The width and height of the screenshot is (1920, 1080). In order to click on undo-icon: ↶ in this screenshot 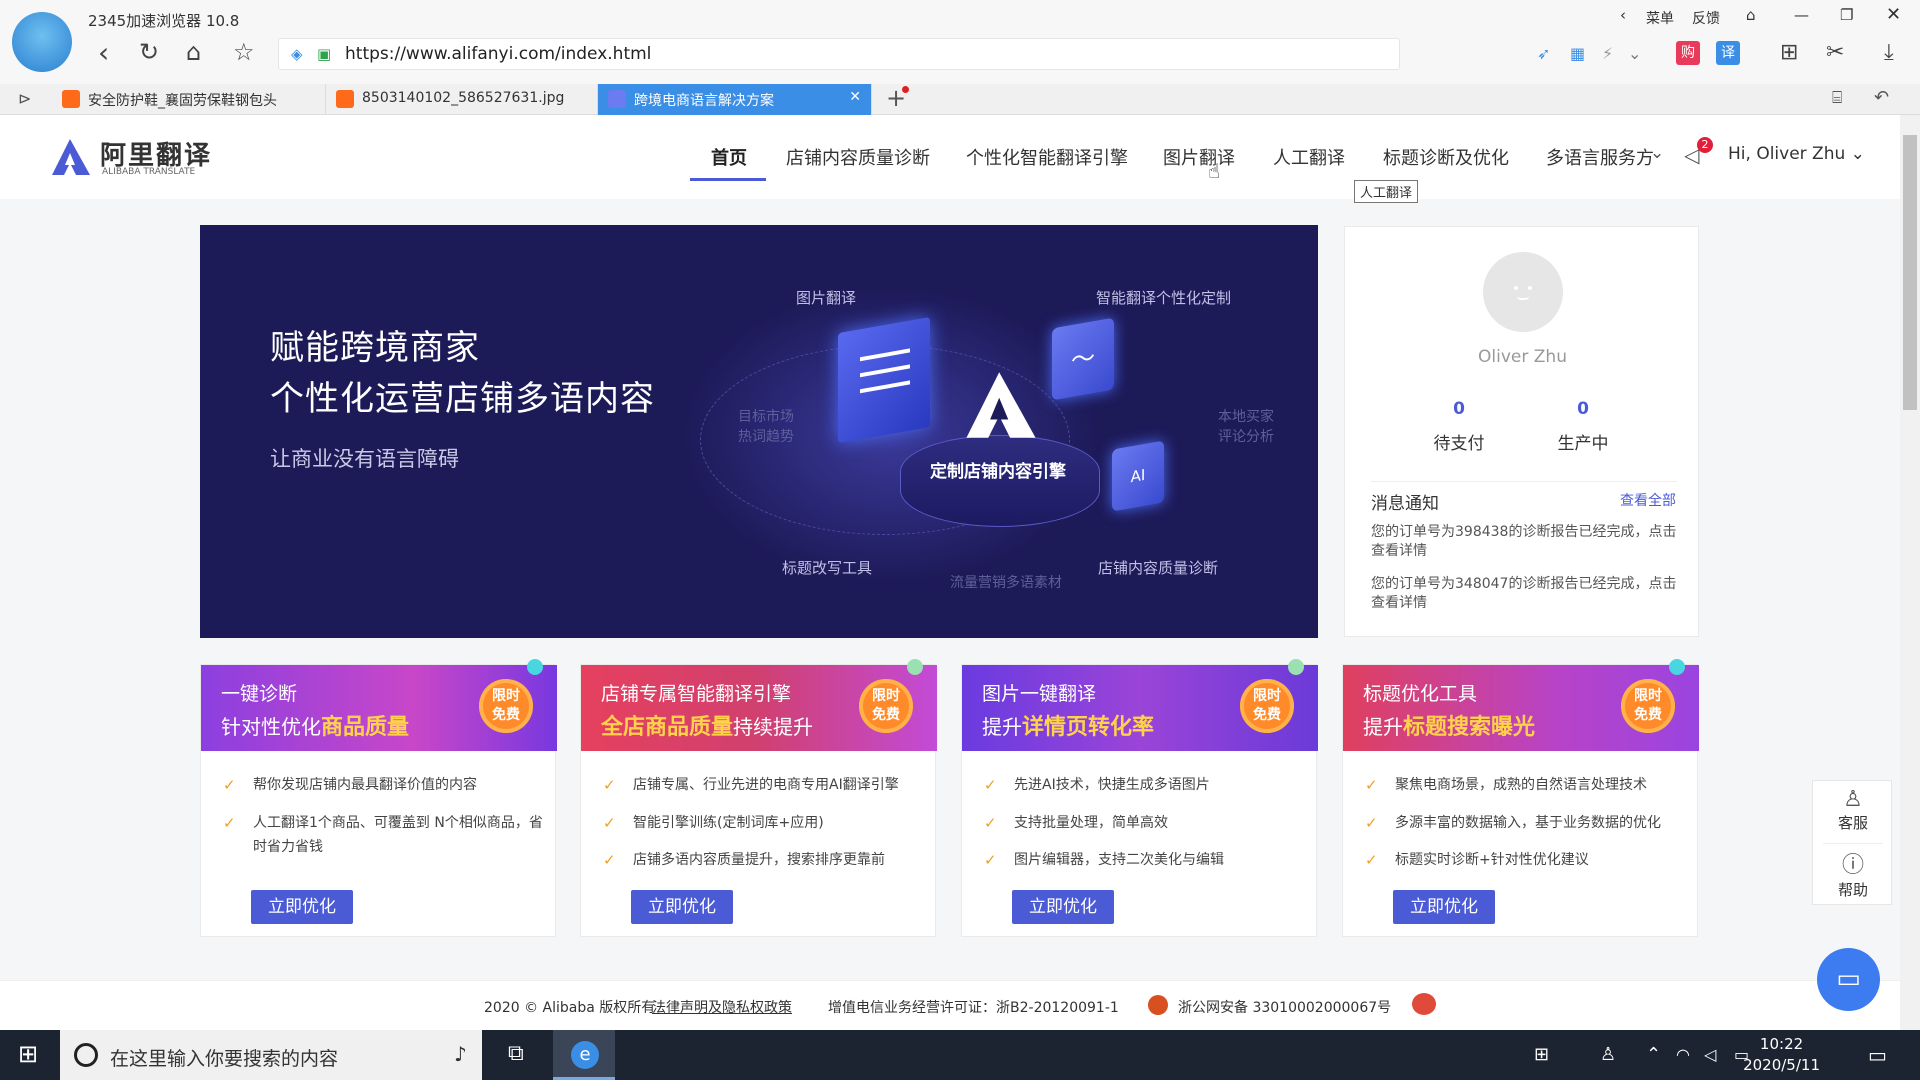, I will do `click(1881, 97)`.